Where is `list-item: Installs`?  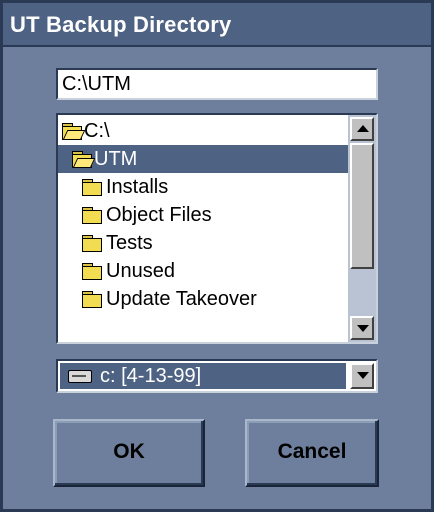 list-item: Installs is located at coordinates (203, 187).